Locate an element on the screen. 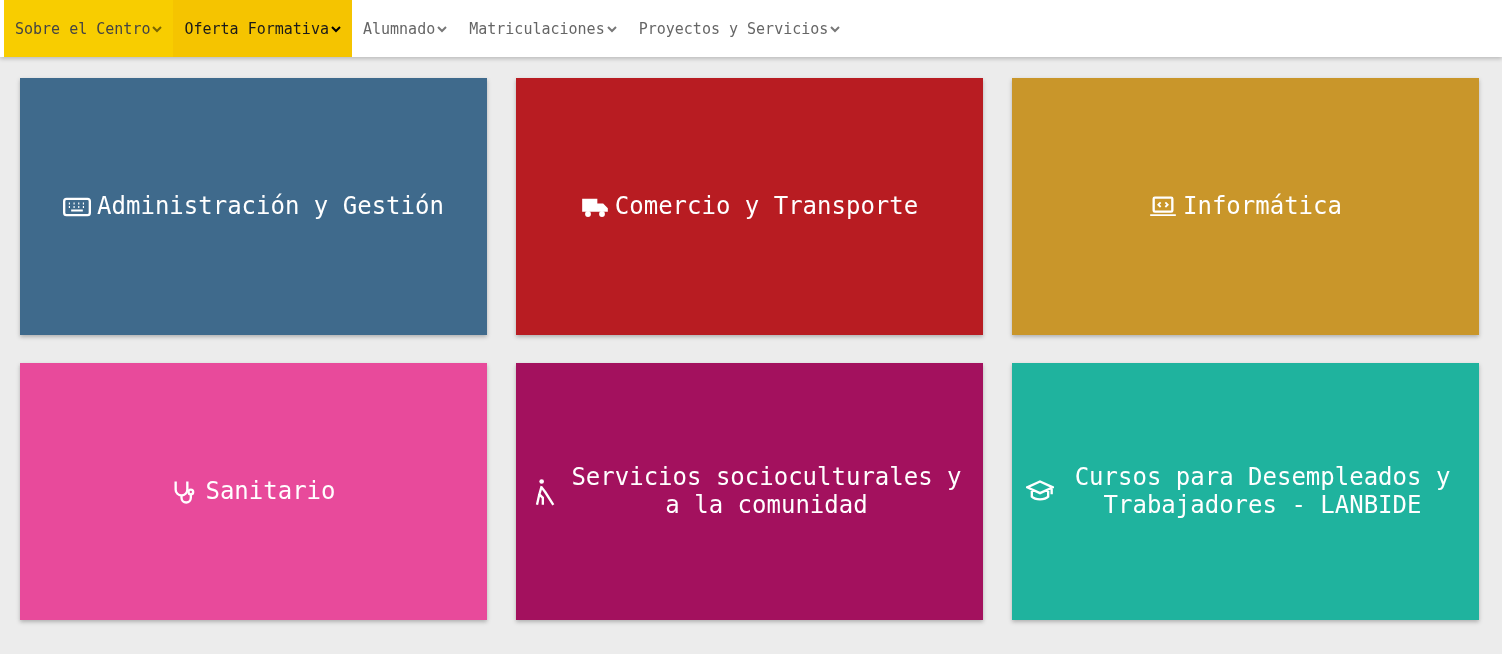 This screenshot has height=654, width=1502. card-title: Servicios socioculturales y a la comunidad is located at coordinates (766, 491).